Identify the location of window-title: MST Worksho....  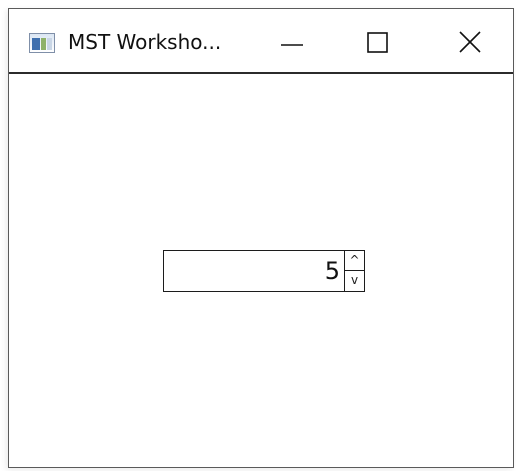
(145, 42).